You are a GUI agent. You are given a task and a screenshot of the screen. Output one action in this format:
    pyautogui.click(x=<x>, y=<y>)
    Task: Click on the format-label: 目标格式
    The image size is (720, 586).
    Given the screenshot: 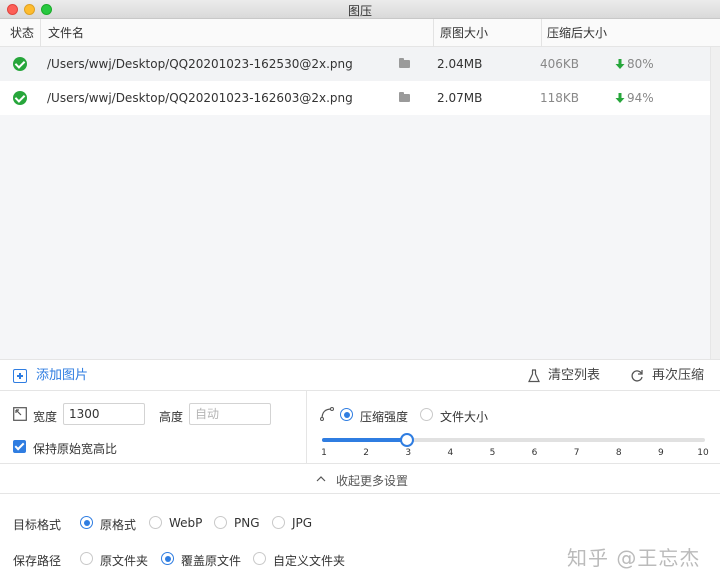 What is the action you would take?
    pyautogui.click(x=37, y=525)
    